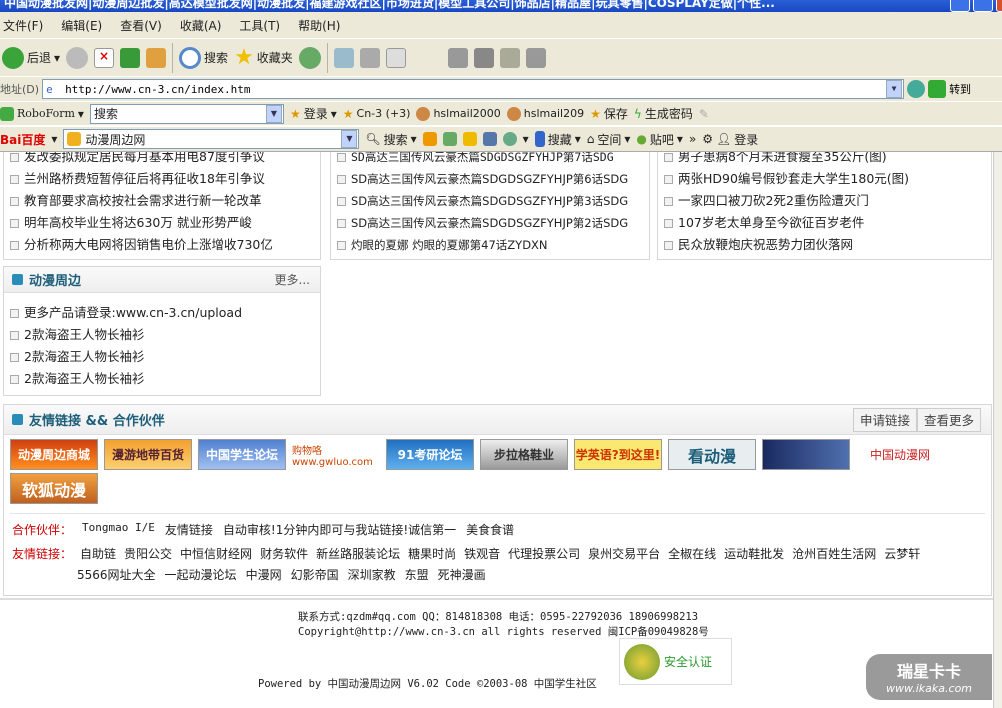 The width and height of the screenshot is (1002, 708). Describe the element at coordinates (960, 6) in the screenshot. I see `minimize-button` at that location.